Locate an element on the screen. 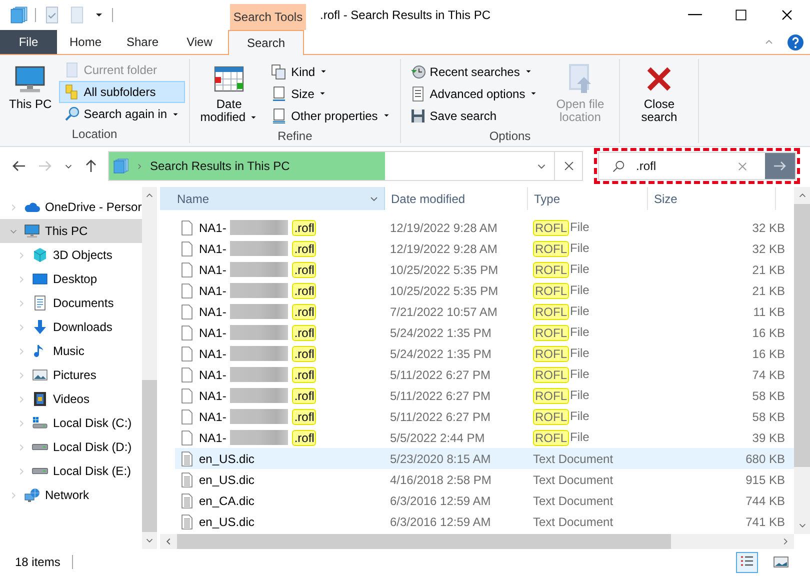 This screenshot has width=810, height=579. ribbon-button: This PC is located at coordinates (30, 92).